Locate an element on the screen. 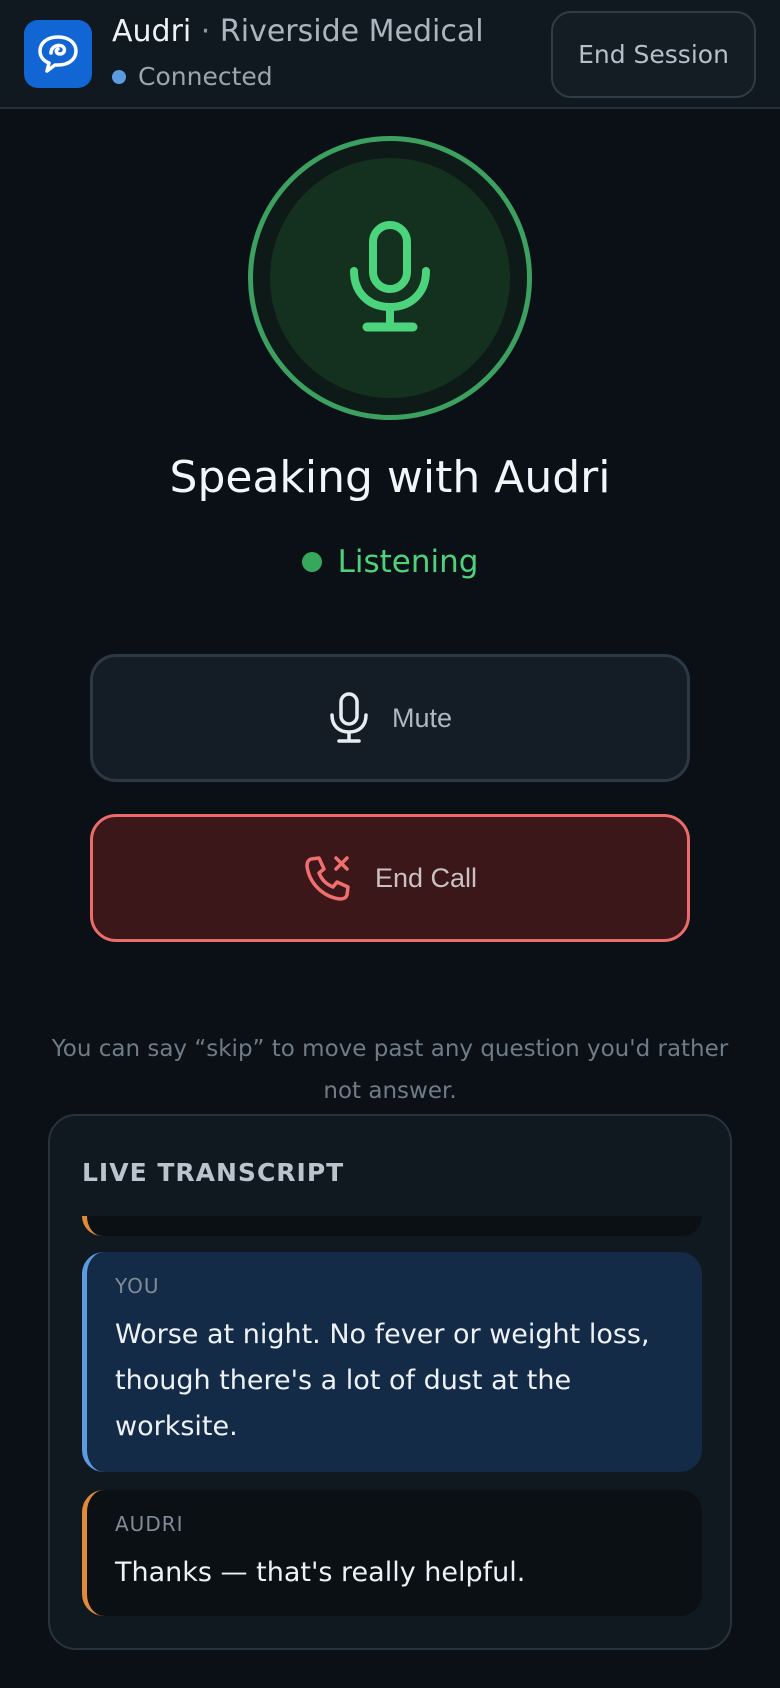 The image size is (780, 1688). end-call-button: End Call is located at coordinates (390, 878).